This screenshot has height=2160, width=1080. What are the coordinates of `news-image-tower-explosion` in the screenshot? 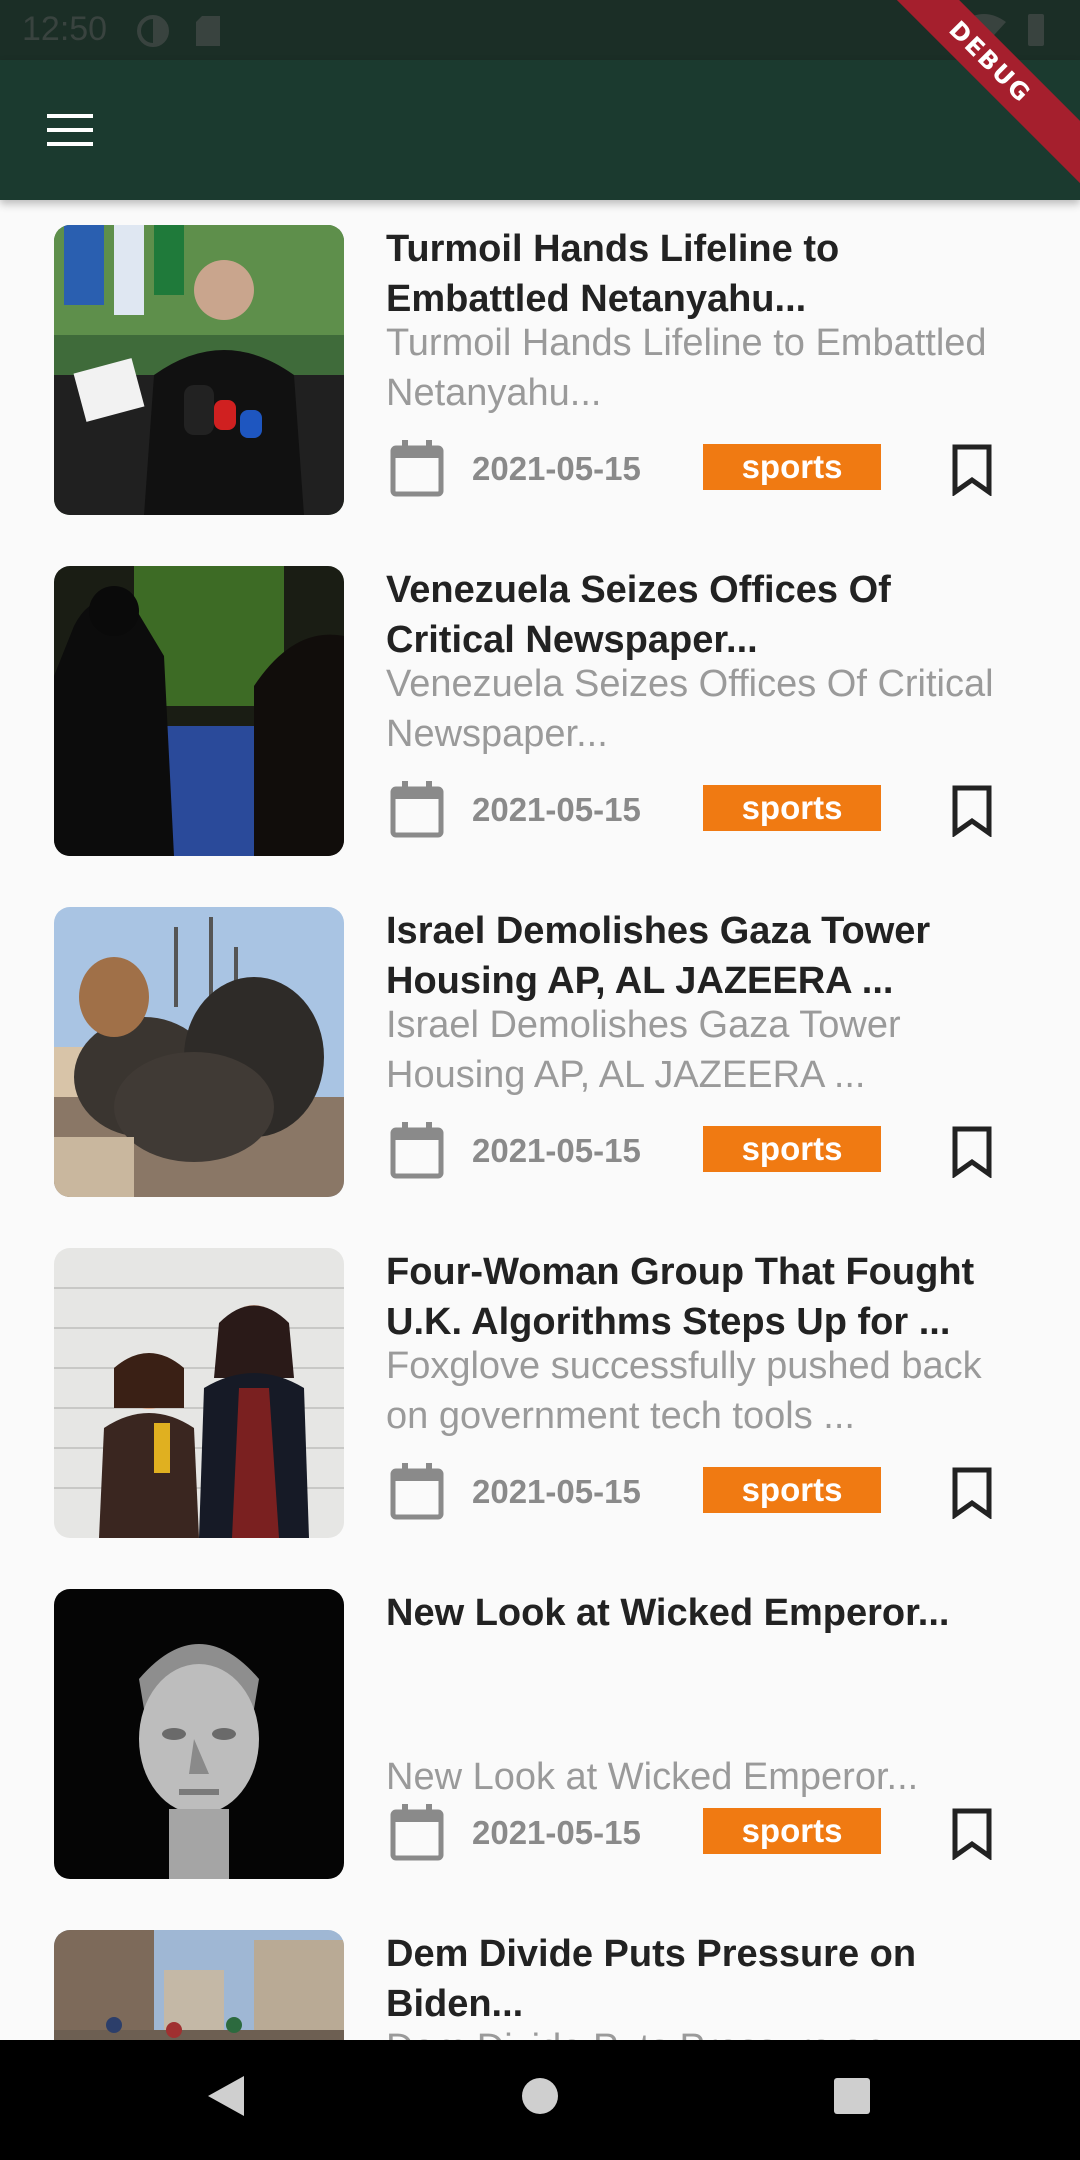 It's located at (199, 1052).